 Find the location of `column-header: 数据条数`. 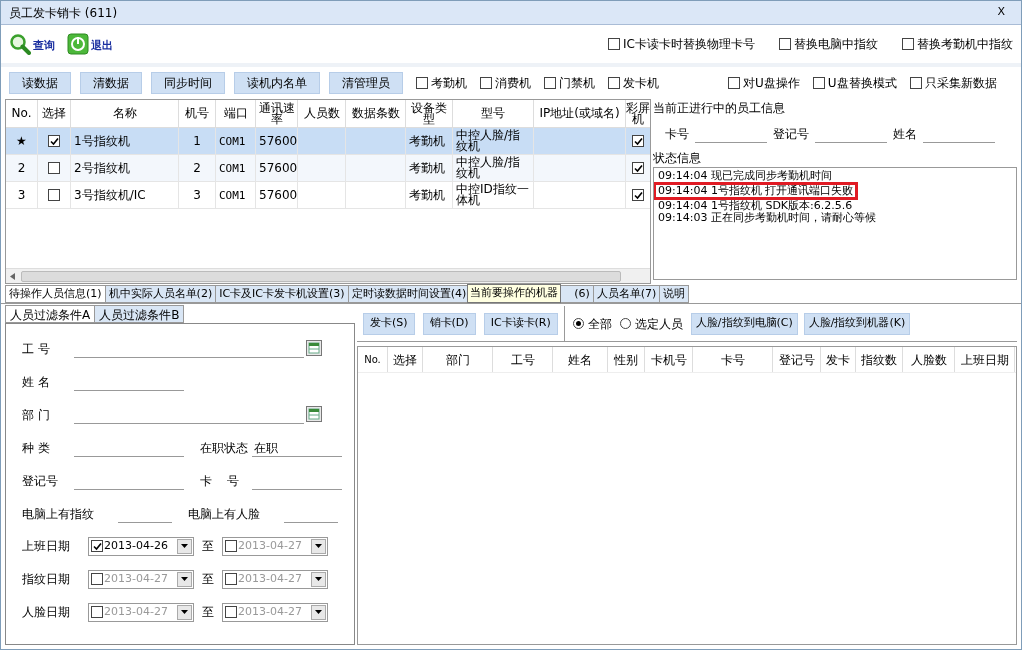

column-header: 数据条数 is located at coordinates (376, 113).